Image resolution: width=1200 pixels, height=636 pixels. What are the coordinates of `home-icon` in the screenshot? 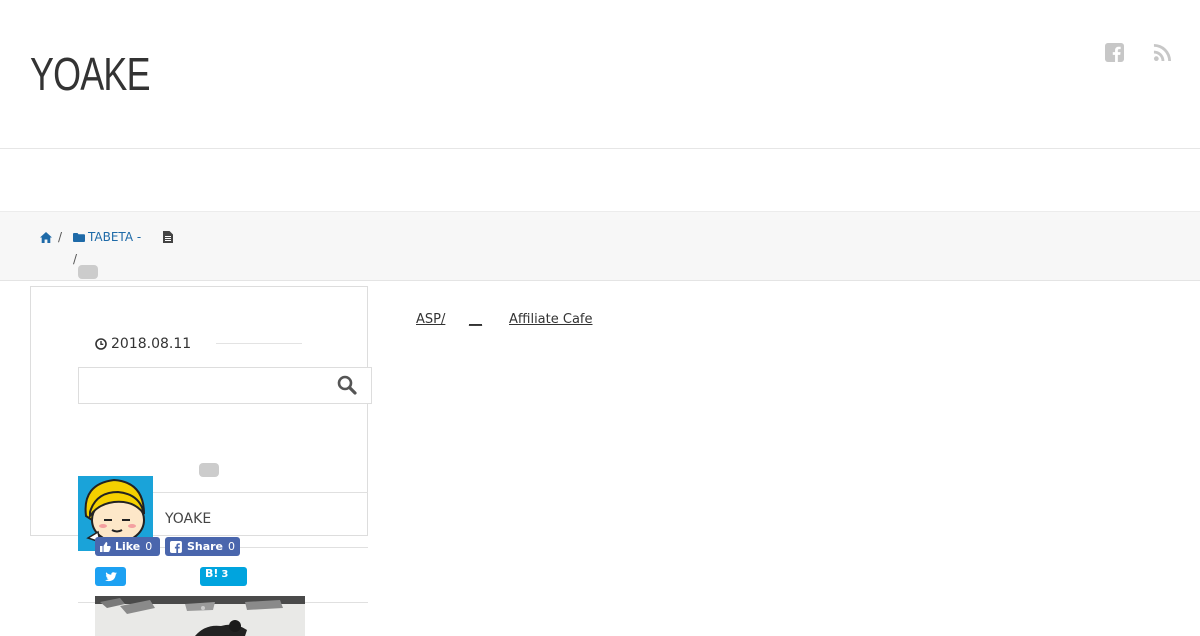 It's located at (46, 237).